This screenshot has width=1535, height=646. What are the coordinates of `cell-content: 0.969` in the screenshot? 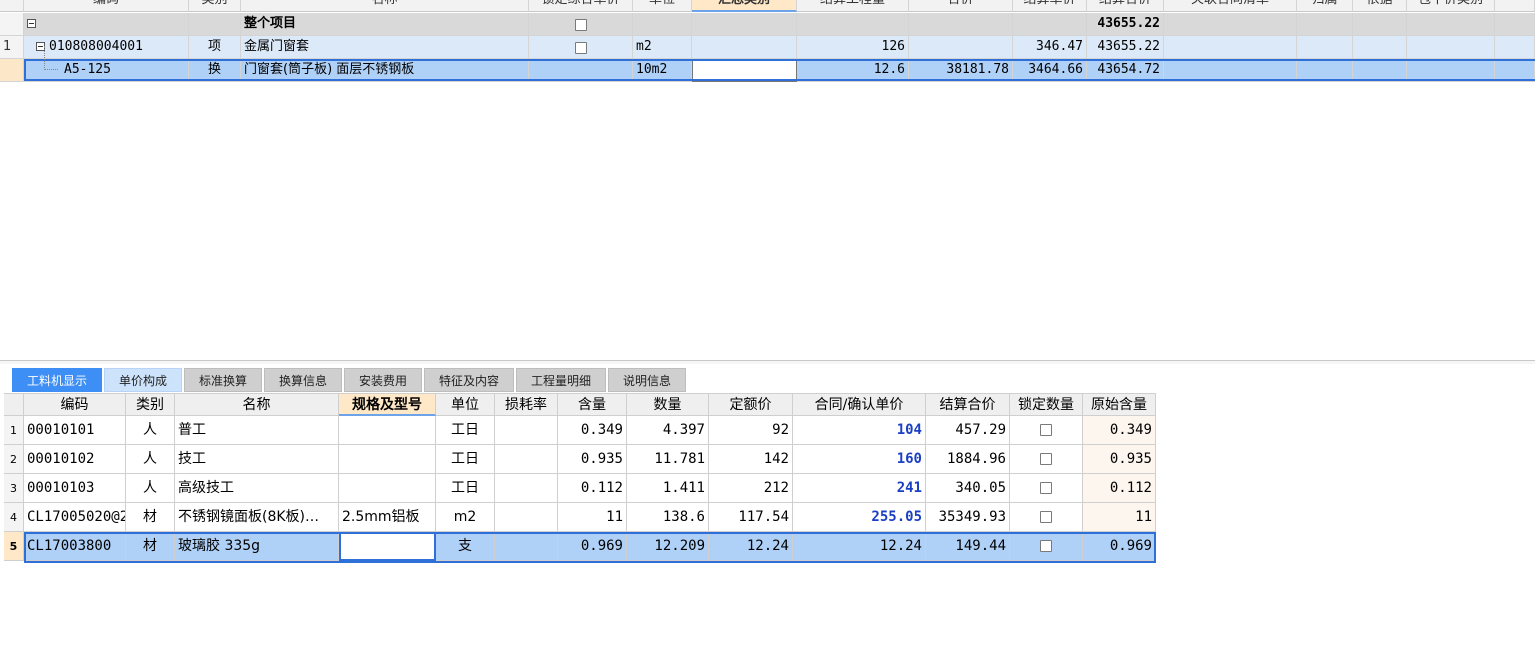 It's located at (592, 546).